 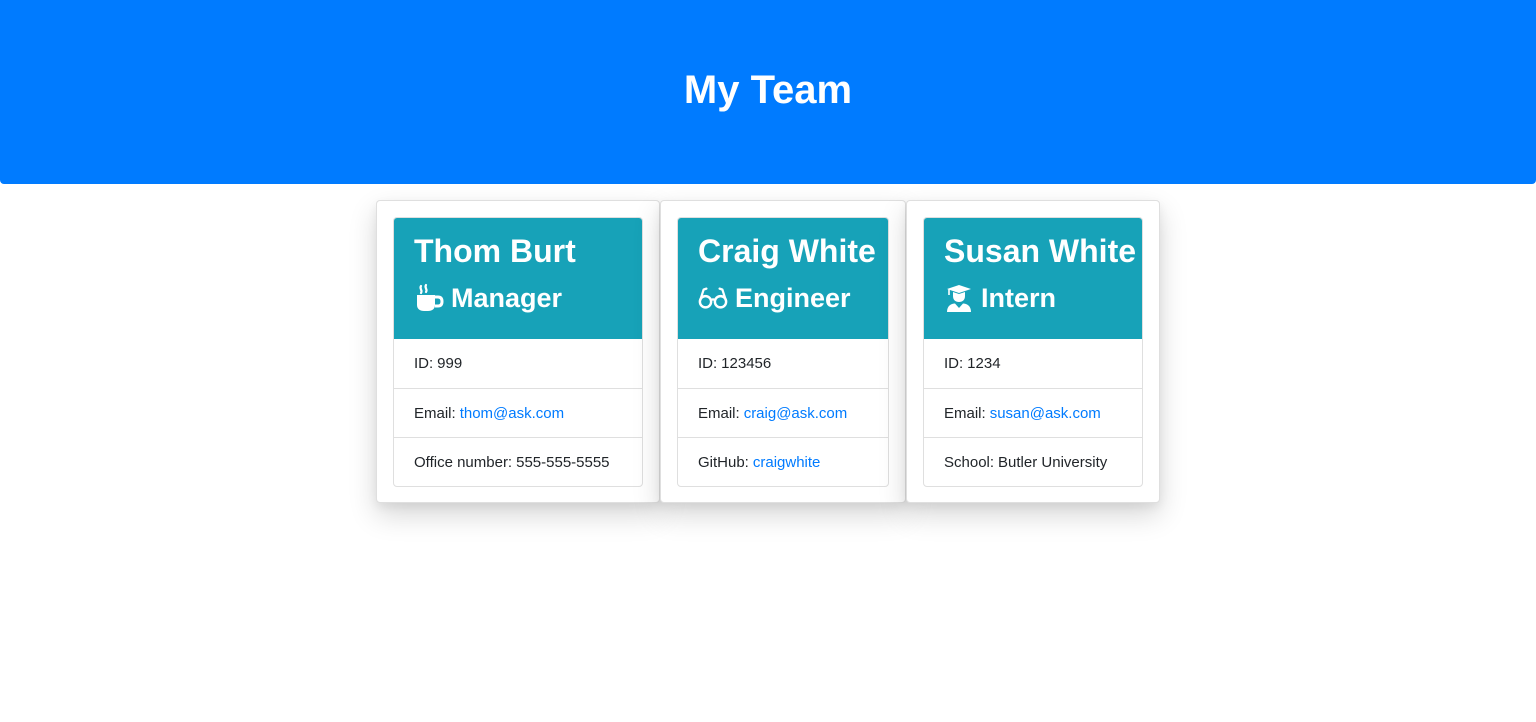 I want to click on graduate-user-icon, so click(x=959, y=298).